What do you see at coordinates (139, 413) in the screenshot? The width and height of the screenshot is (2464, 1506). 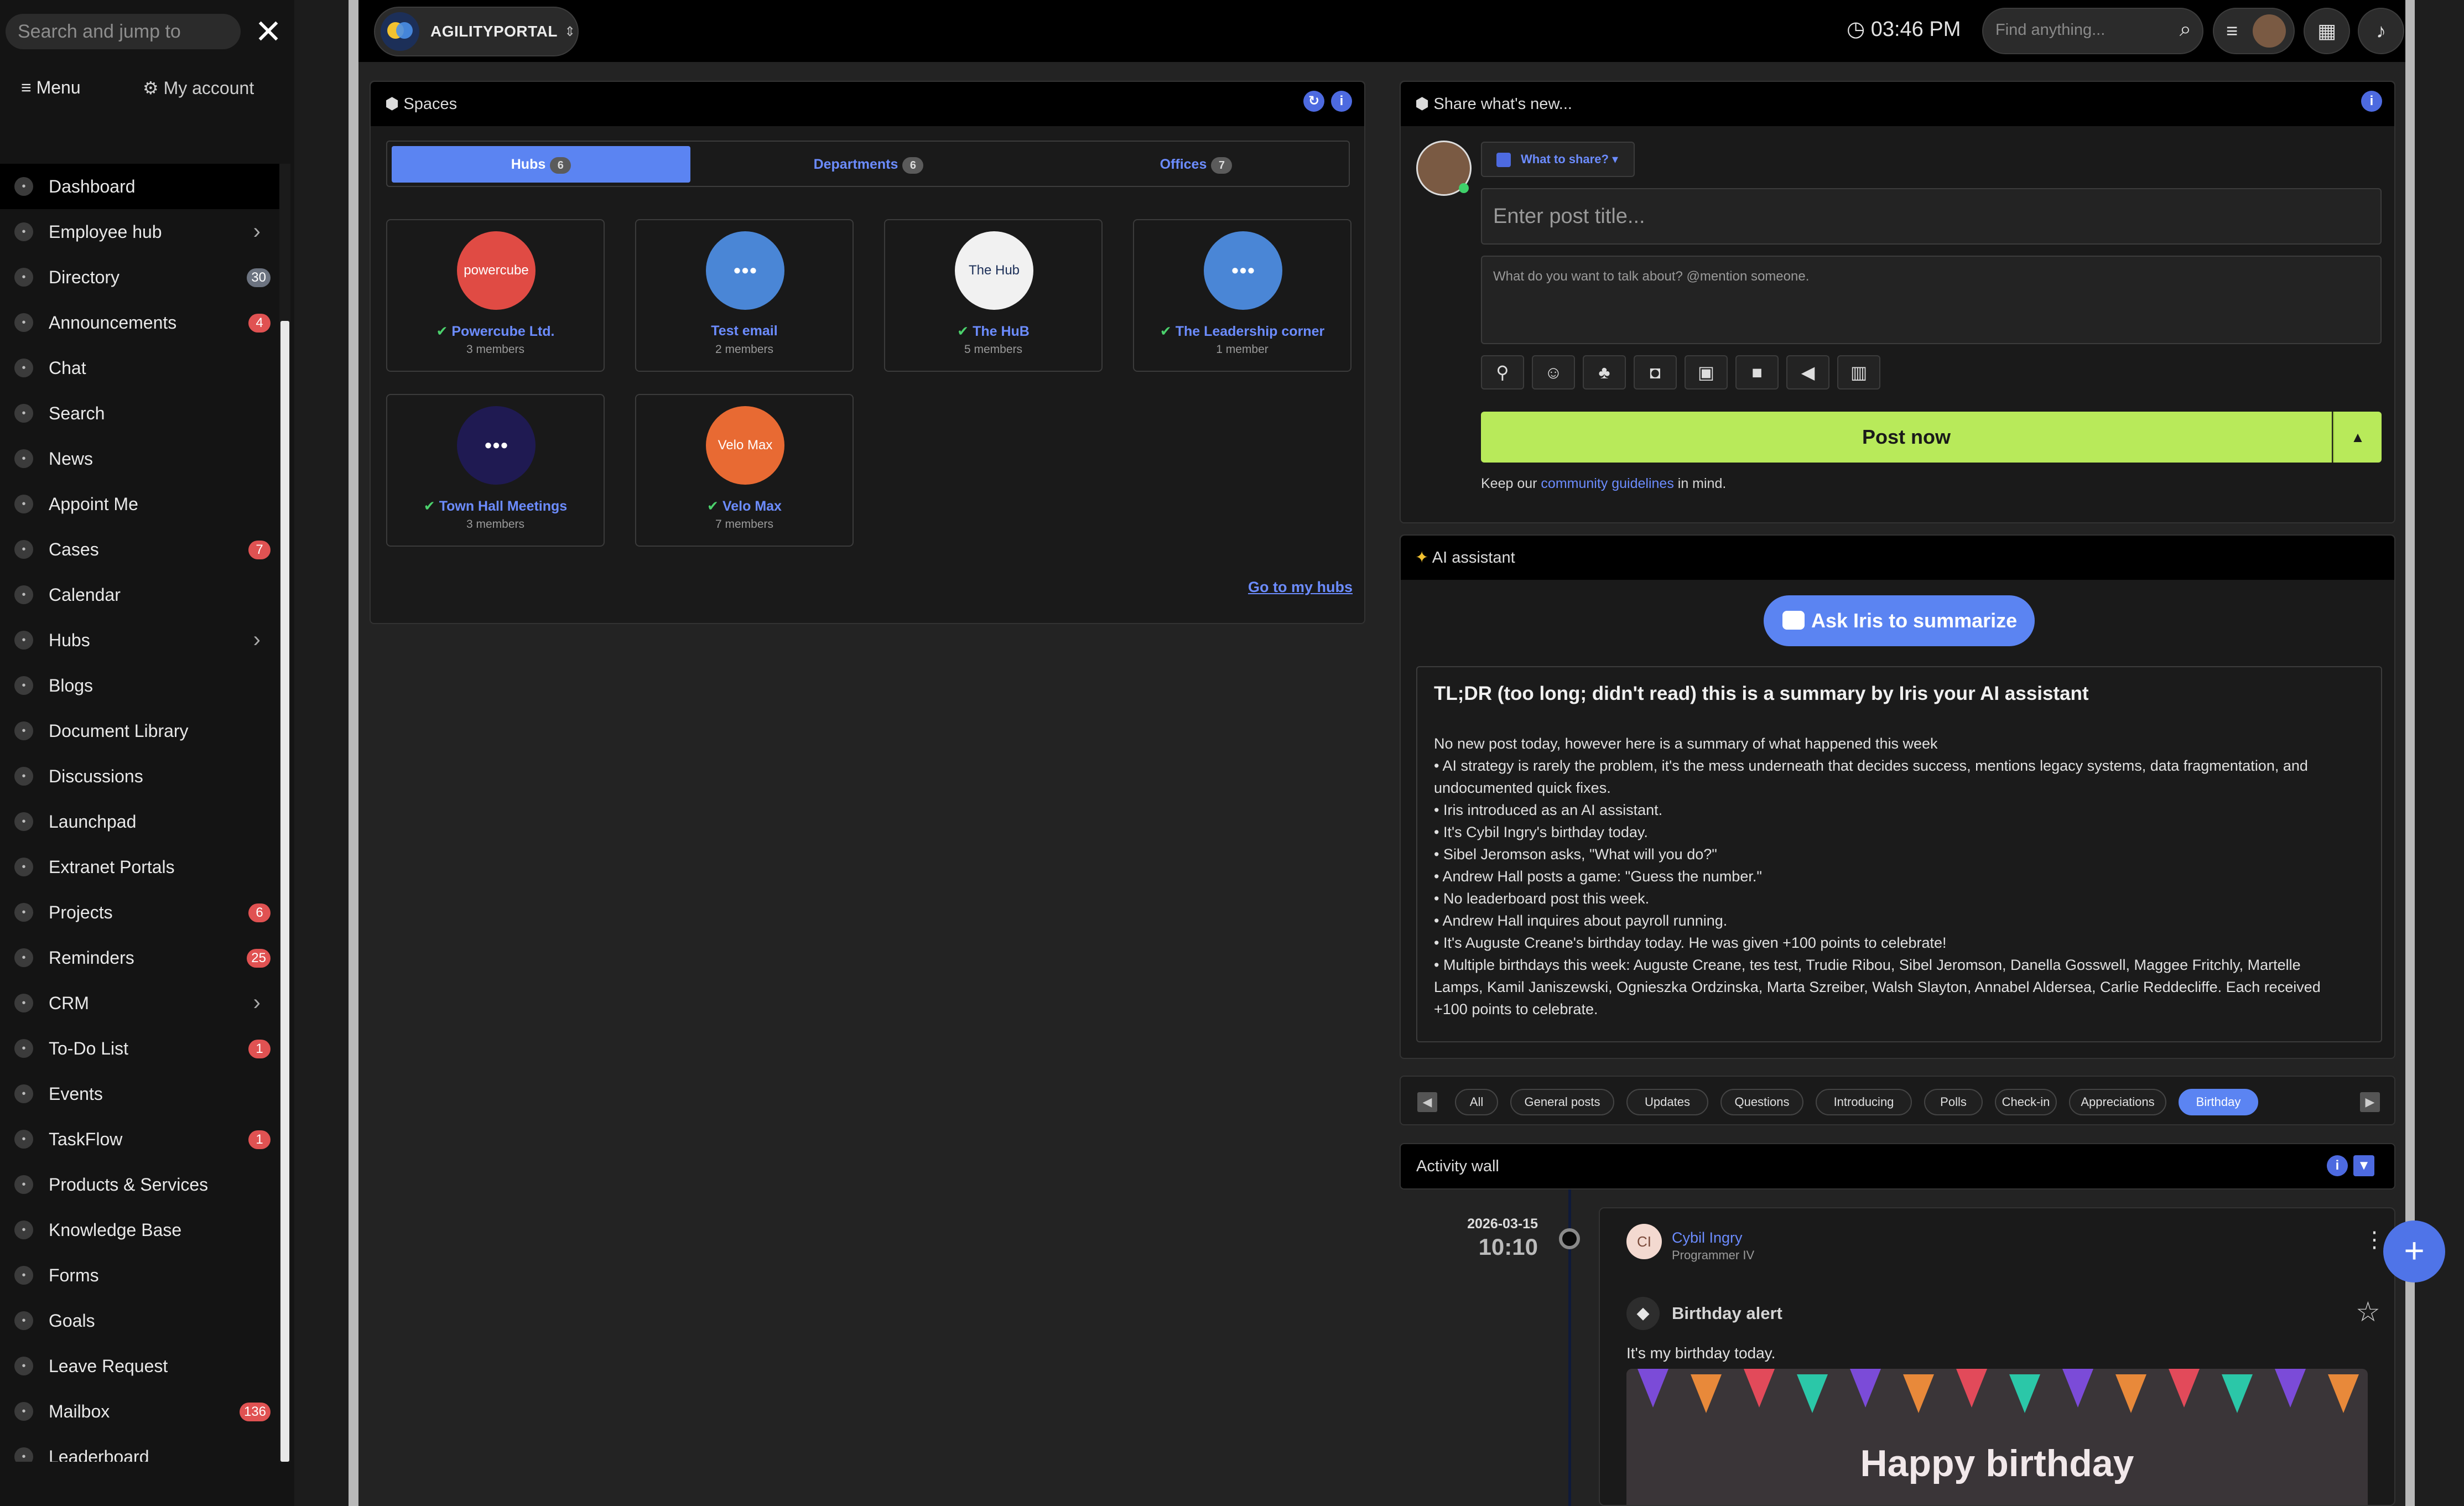 I see `sidebar-item-search: • Search` at bounding box center [139, 413].